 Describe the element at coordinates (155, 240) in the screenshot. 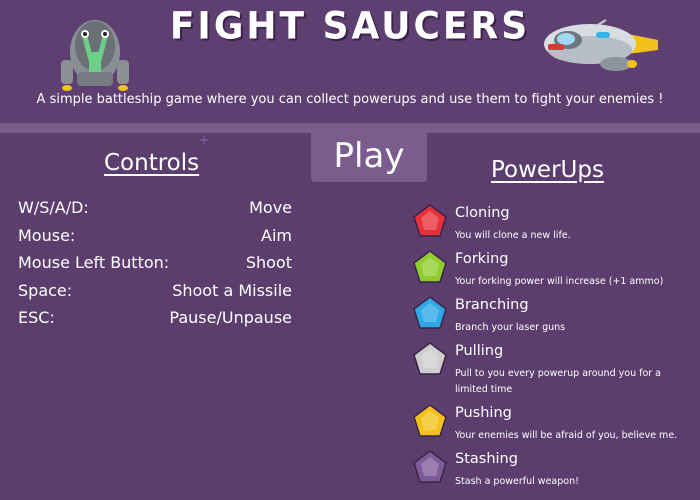

I see `control-row-aim: Mouse: Aim` at that location.